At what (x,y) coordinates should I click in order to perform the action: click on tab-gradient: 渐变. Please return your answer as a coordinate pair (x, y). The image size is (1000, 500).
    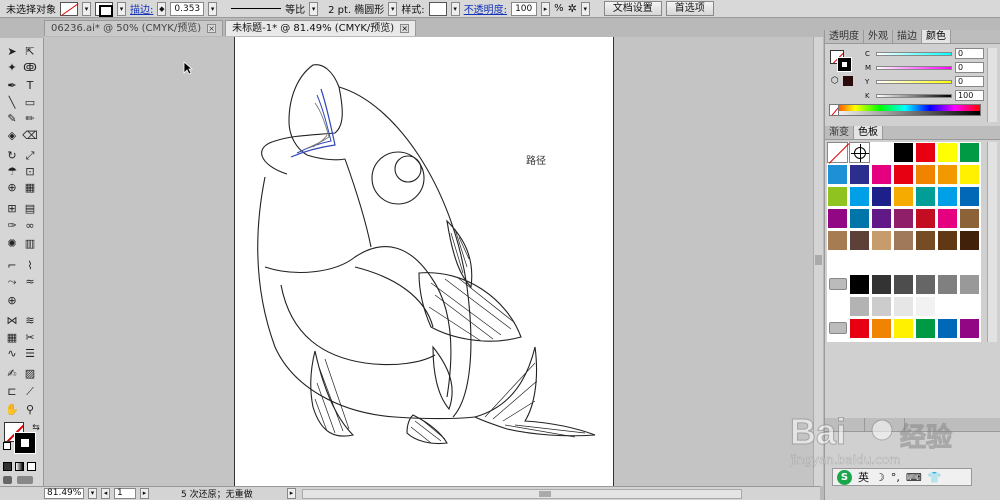
    Looking at the image, I should click on (839, 132).